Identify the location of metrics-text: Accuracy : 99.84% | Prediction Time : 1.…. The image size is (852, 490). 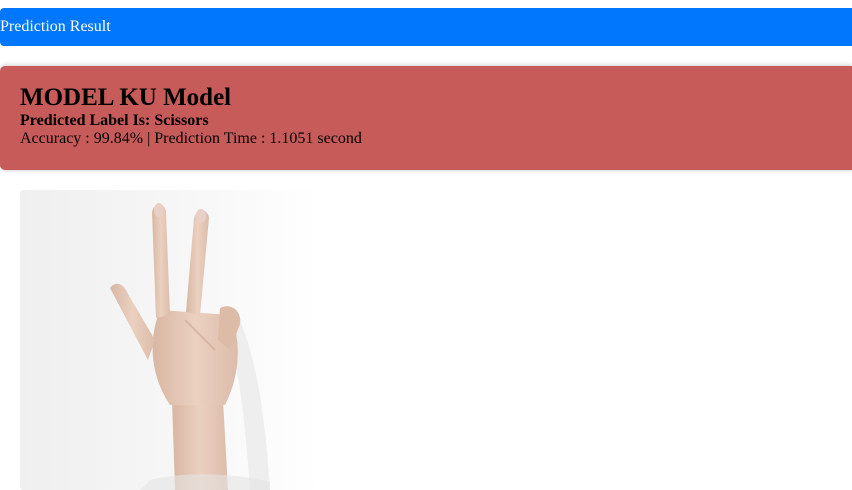
(191, 138).